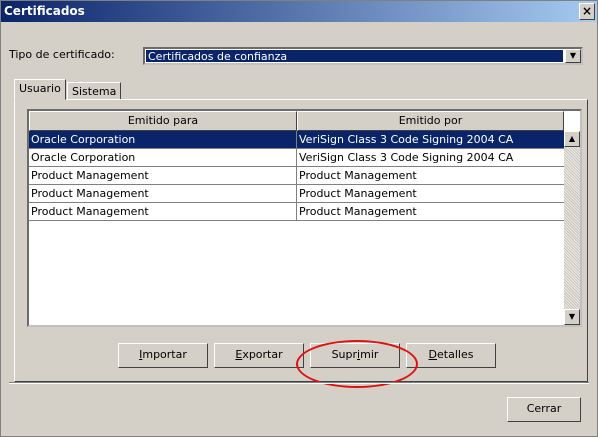 The width and height of the screenshot is (598, 437). I want to click on close-icon: ×, so click(587, 11).